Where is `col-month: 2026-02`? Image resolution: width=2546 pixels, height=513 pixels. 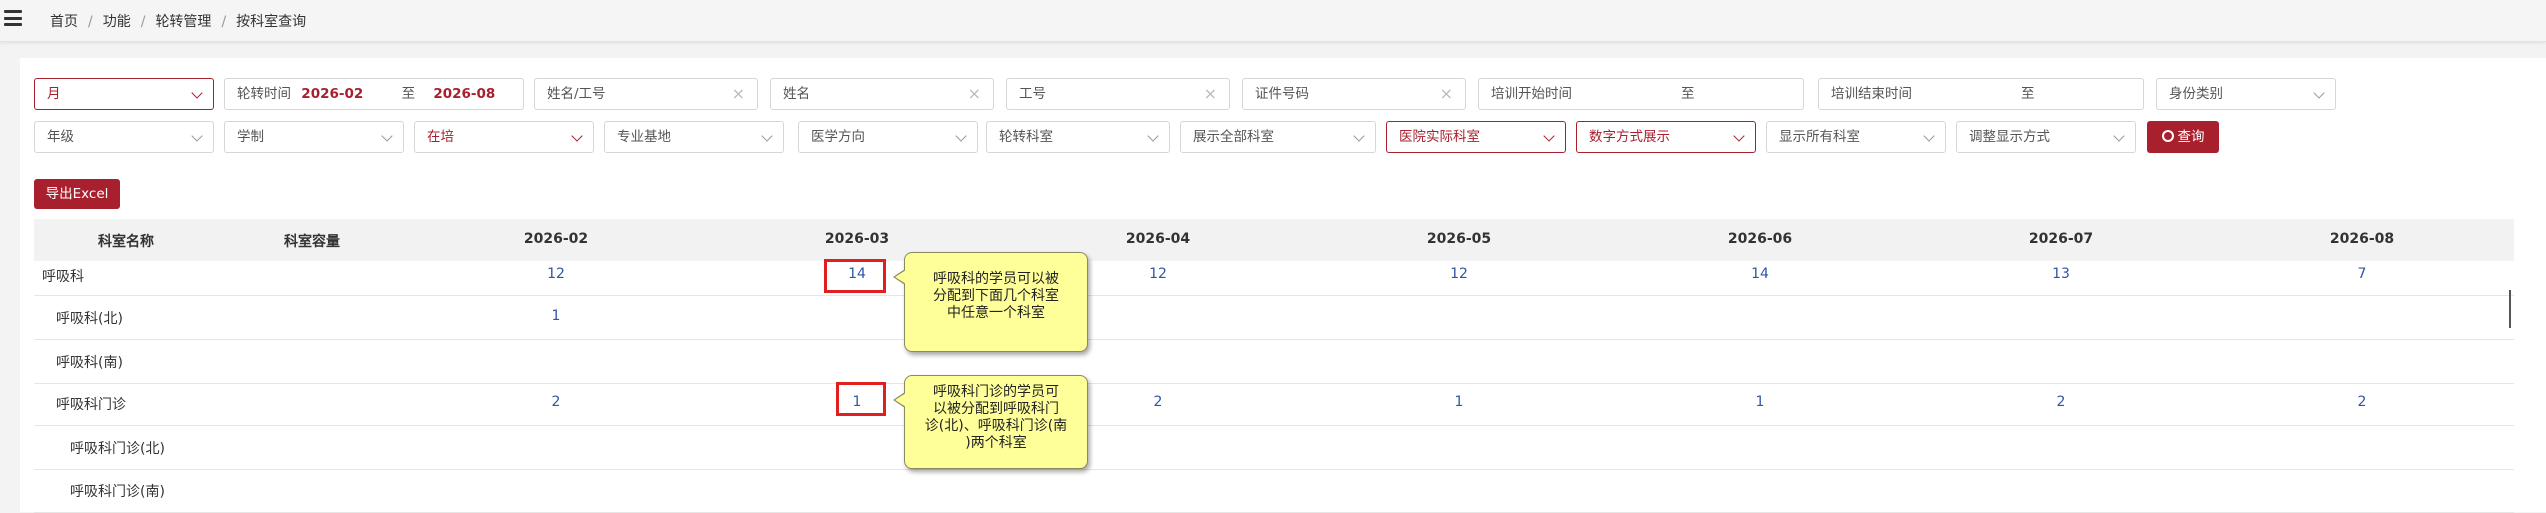 col-month: 2026-02 is located at coordinates (556, 239).